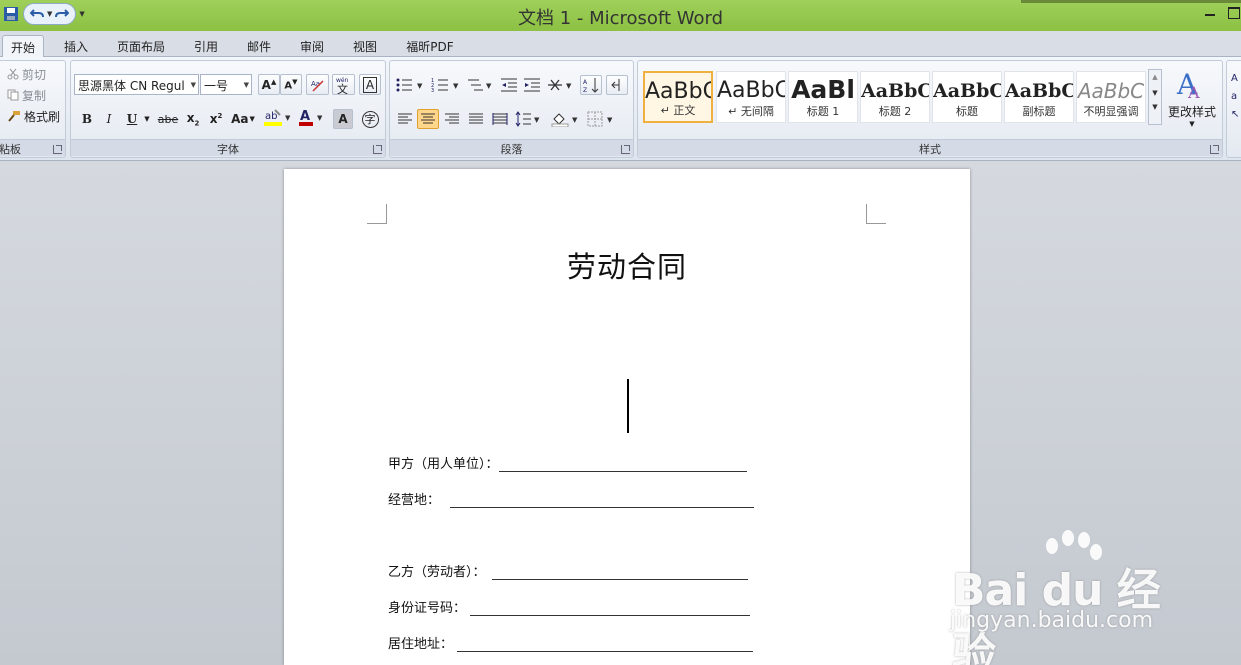  Describe the element at coordinates (141, 46) in the screenshot. I see `tab-page-layout: 页面布局` at that location.